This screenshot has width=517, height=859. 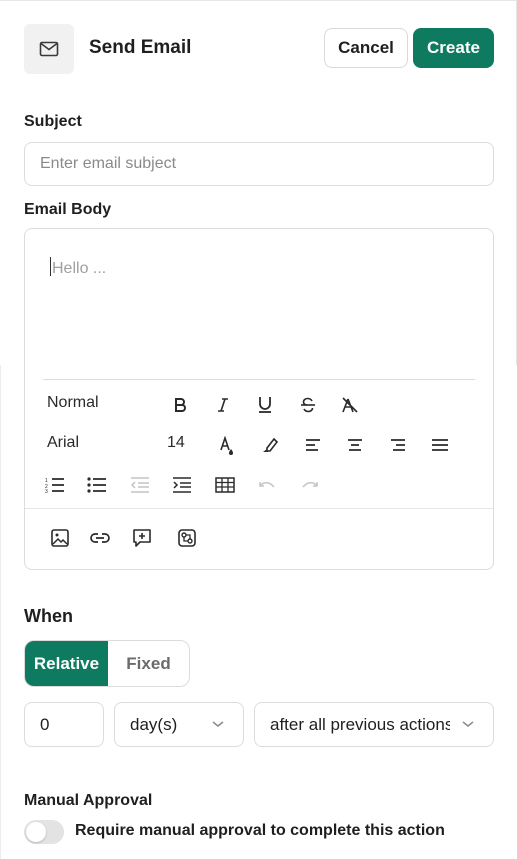 What do you see at coordinates (267, 486) in the screenshot?
I see `undo-icon` at bounding box center [267, 486].